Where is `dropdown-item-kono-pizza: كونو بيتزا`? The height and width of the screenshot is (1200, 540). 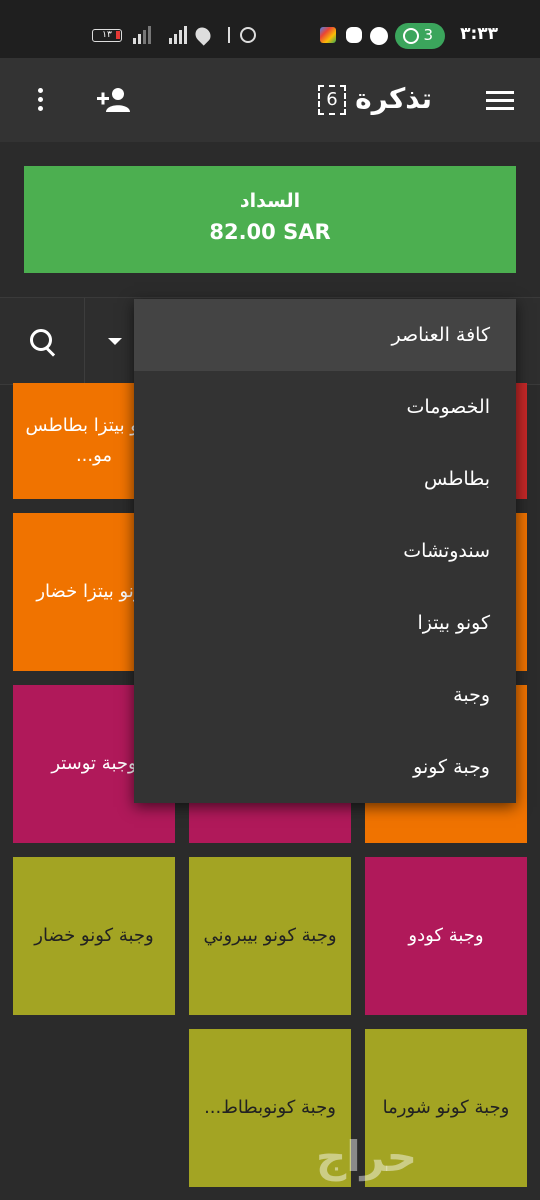 dropdown-item-kono-pizza: كونو بيتزا is located at coordinates (325, 623).